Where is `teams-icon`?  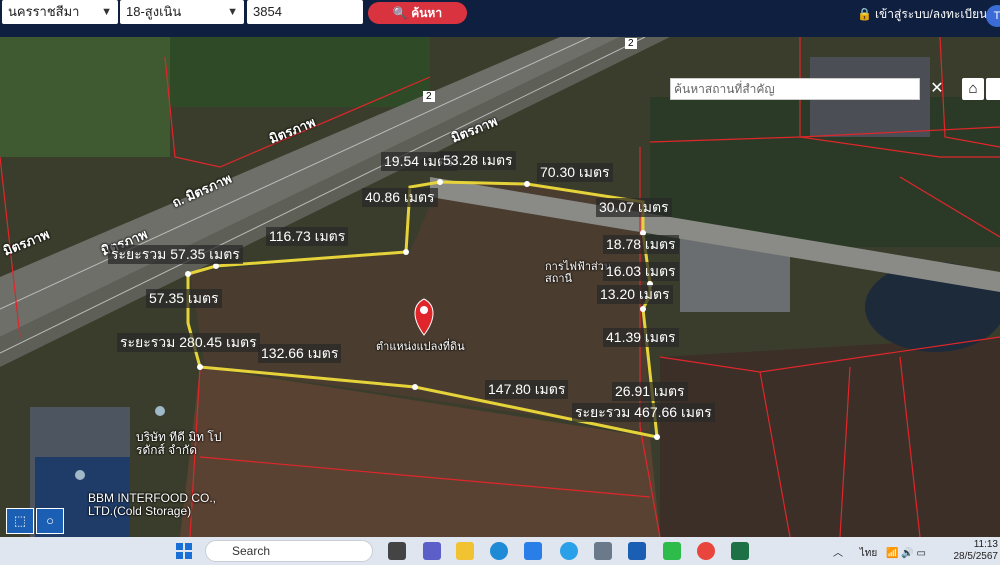
teams-icon is located at coordinates (432, 551).